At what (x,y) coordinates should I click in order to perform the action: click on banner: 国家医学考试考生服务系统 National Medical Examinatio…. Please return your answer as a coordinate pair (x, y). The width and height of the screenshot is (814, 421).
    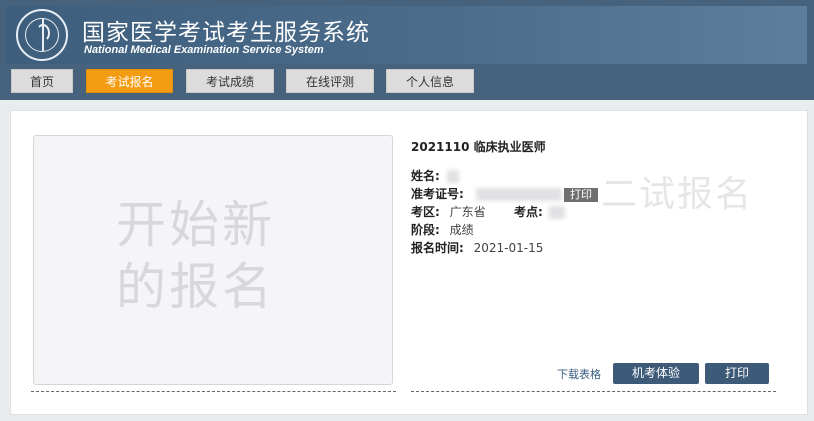
    Looking at the image, I should click on (406, 35).